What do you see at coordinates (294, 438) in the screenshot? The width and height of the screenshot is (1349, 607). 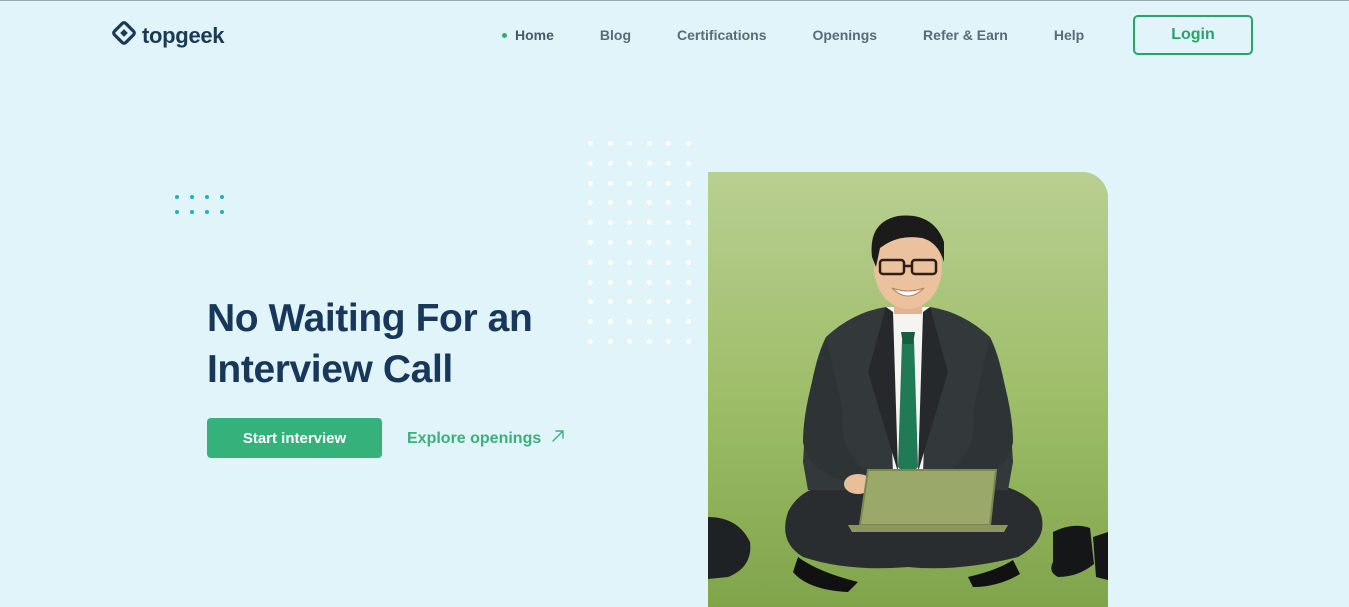 I see `start-interview-button: Start interview` at bounding box center [294, 438].